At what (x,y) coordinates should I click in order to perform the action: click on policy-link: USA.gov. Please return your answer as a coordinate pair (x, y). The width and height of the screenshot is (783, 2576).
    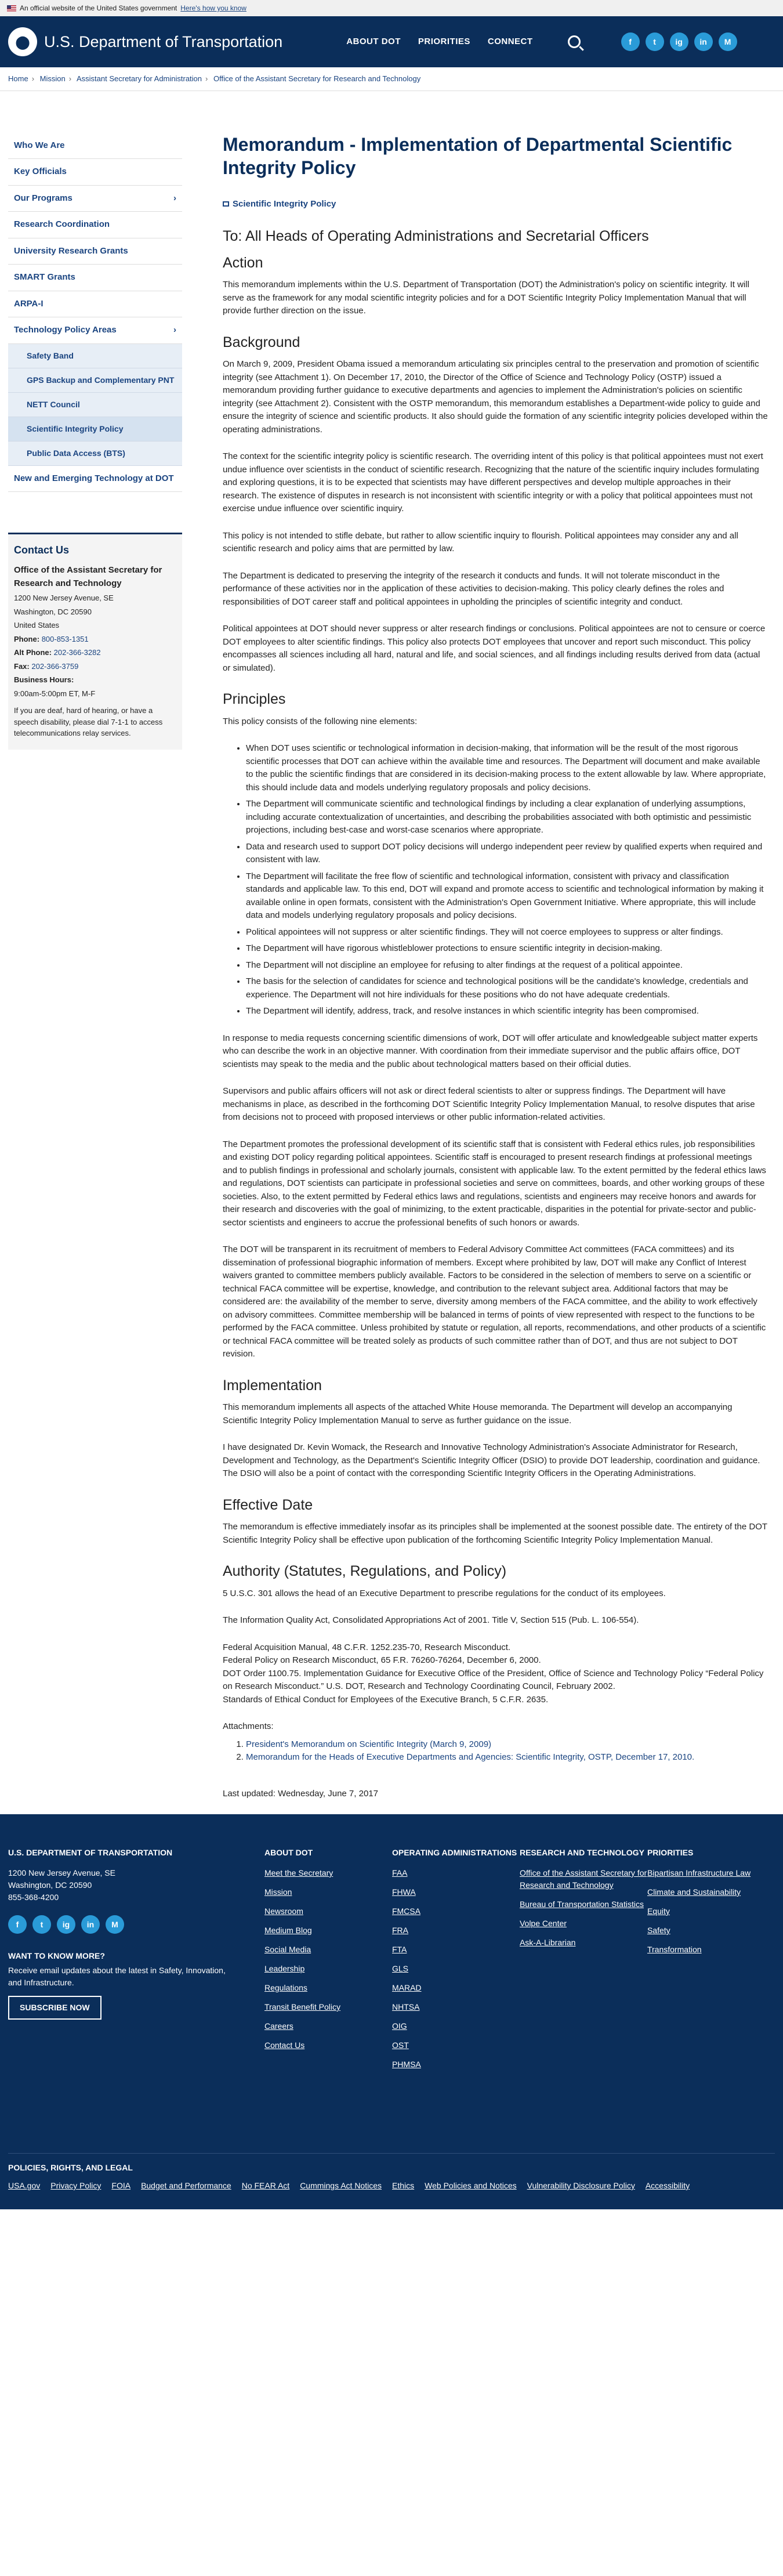
    Looking at the image, I should click on (24, 2186).